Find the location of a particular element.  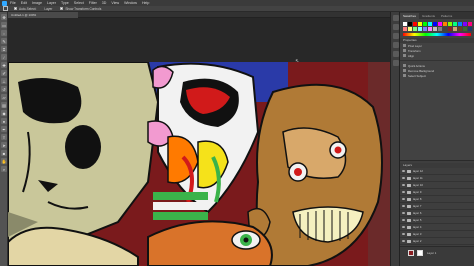

layer-row: layer 8 is located at coordinates (437, 199).